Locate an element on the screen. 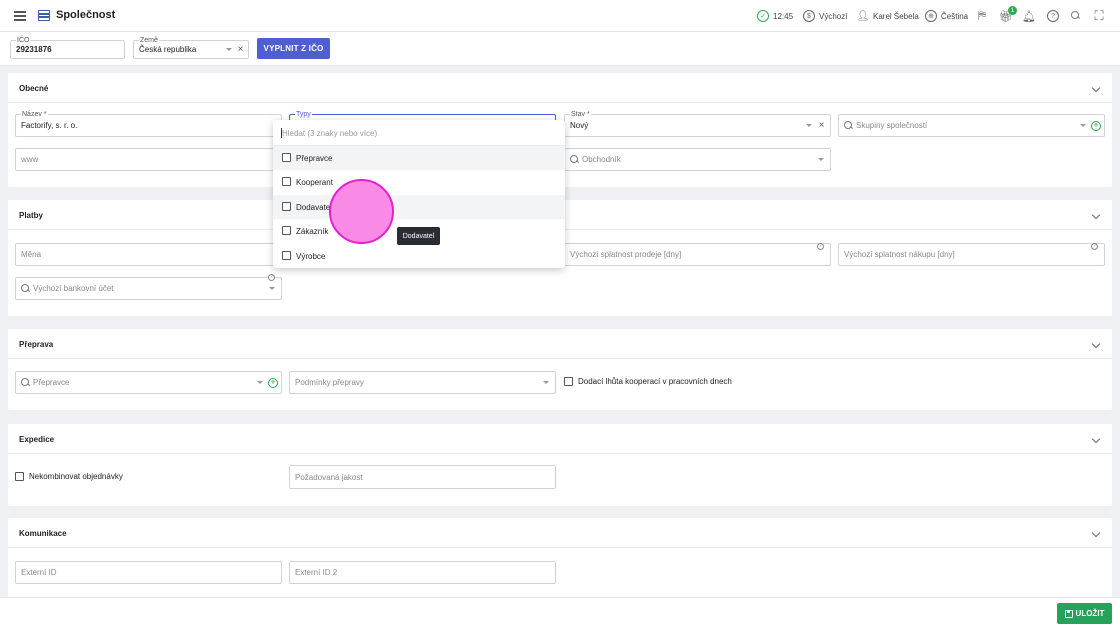  option-label: Výrobce is located at coordinates (311, 256).